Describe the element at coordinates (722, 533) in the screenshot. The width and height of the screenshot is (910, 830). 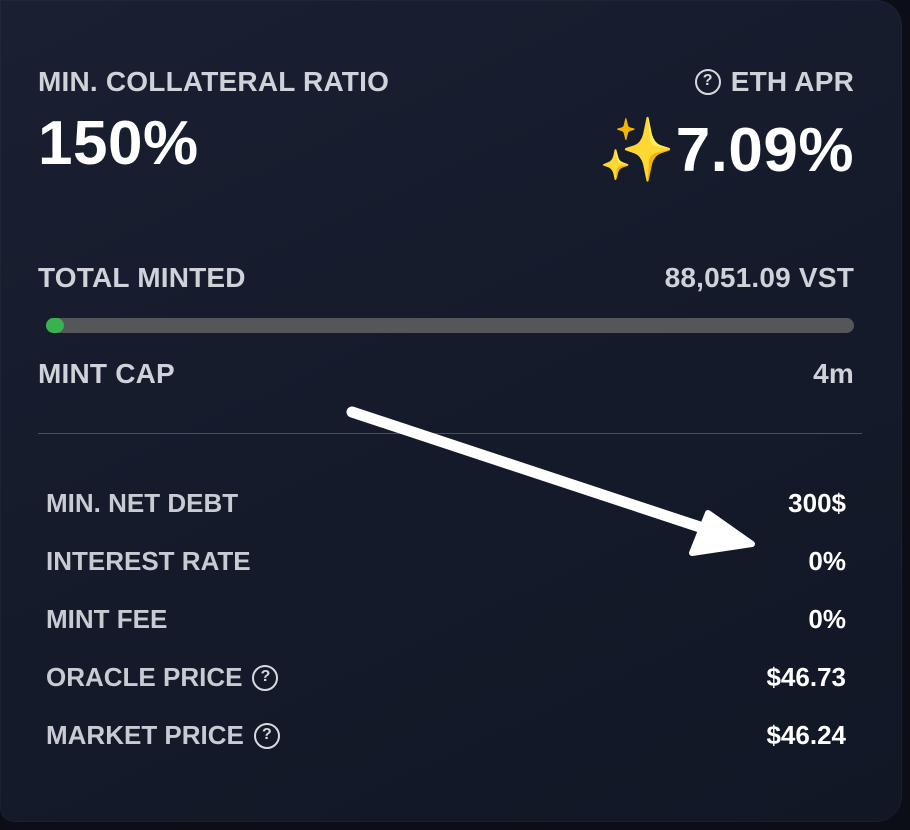
I see `arrow-head` at that location.